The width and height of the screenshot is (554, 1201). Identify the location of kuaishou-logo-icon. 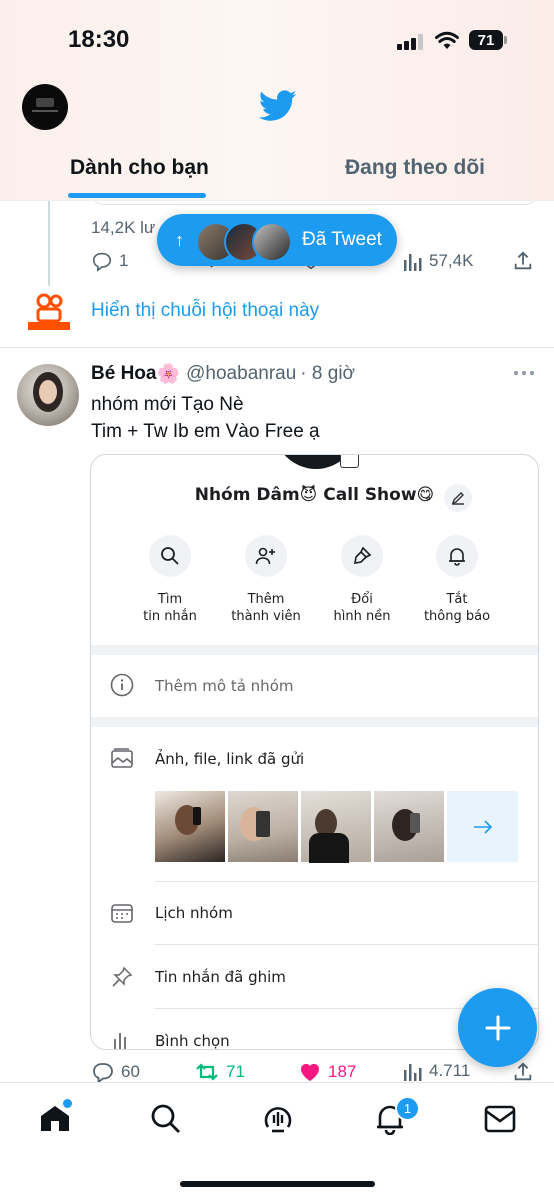
(49, 311).